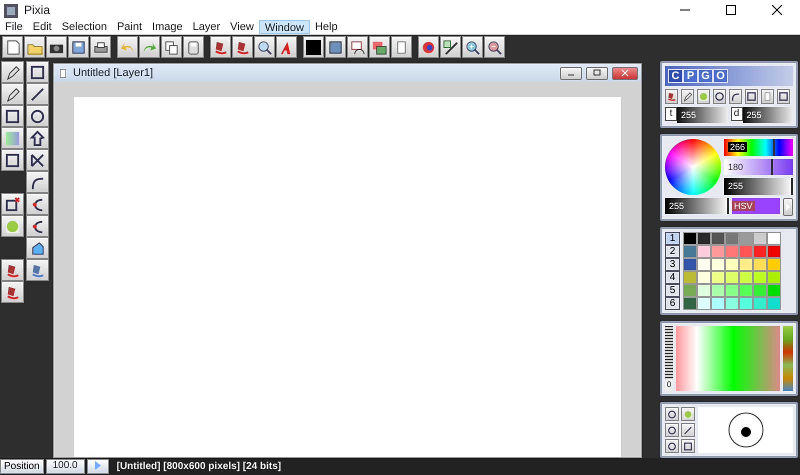 The image size is (800, 475). Describe the element at coordinates (672, 290) in the screenshot. I see `palette-tab: 5` at that location.